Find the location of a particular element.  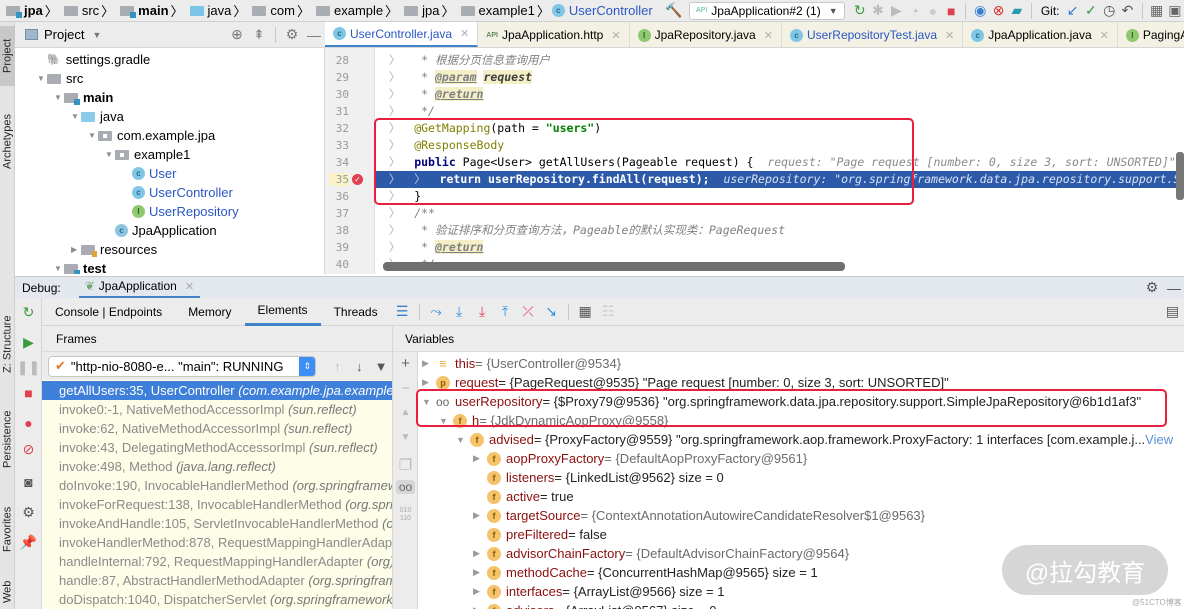

editor-tab: c UserController.java ✕ is located at coordinates (402, 34).